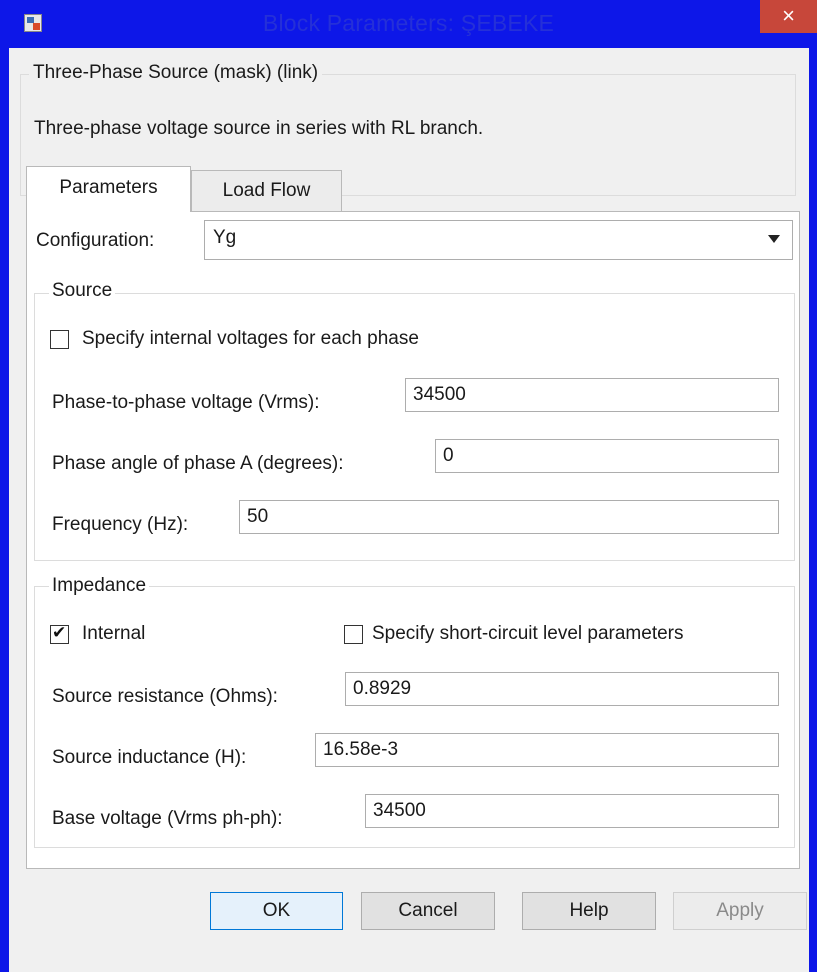 This screenshot has width=817, height=972. Describe the element at coordinates (528, 633) in the screenshot. I see `short-circuit-level-label: Specify short-circuit level parameters` at that location.